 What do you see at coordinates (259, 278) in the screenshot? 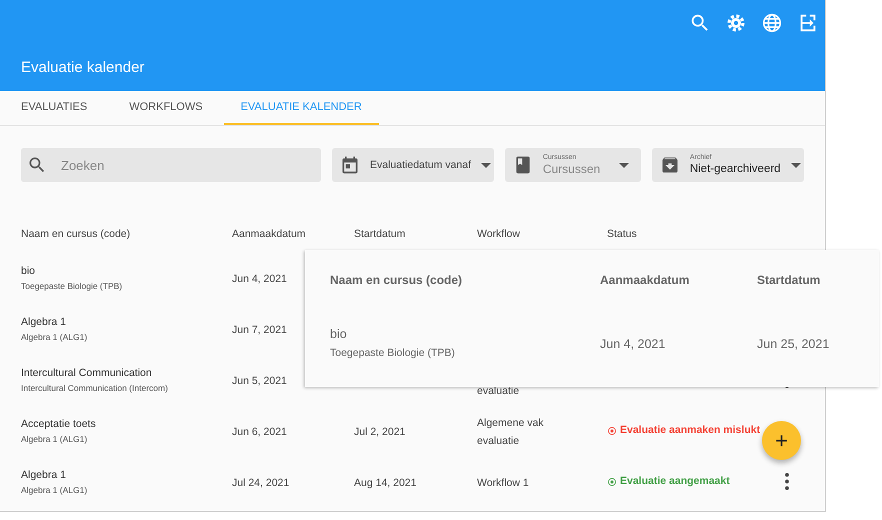
I see `date-cell: Jun 4, 2021` at bounding box center [259, 278].